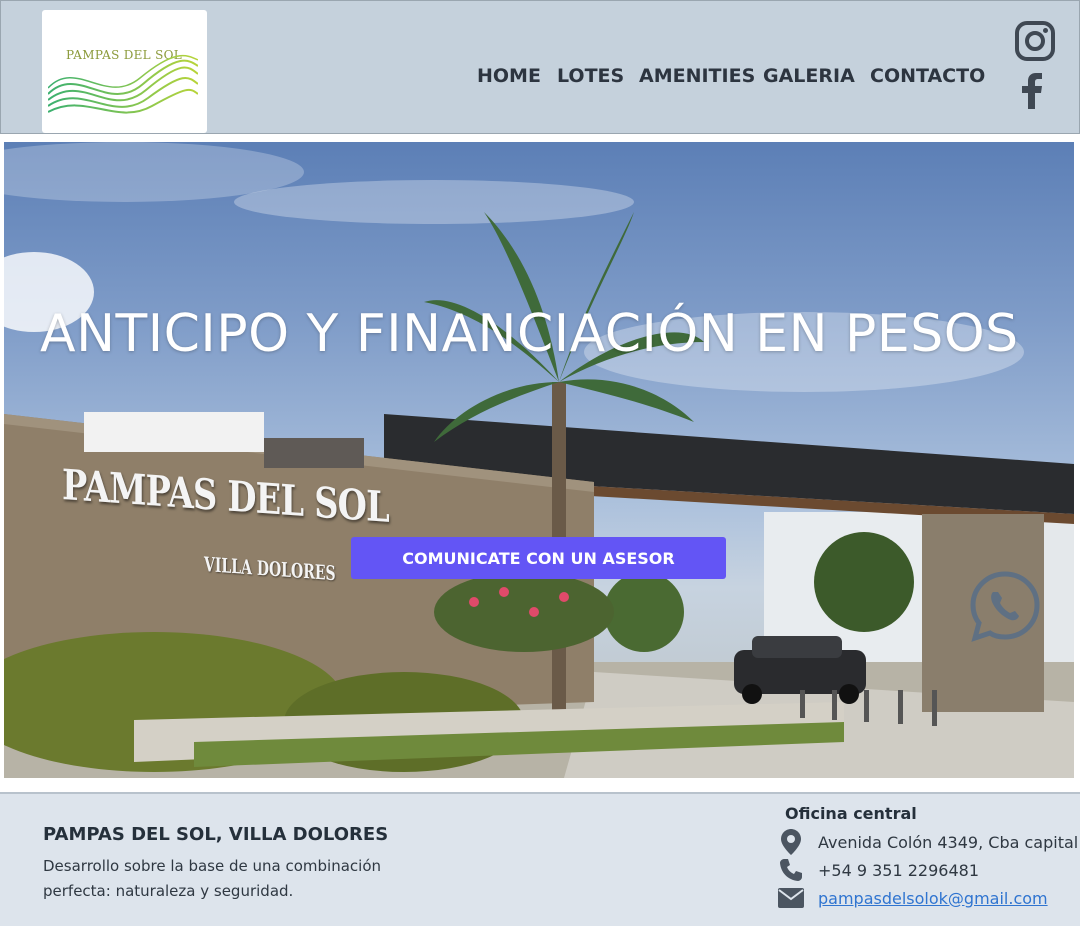  I want to click on contact-advisor-button: COMUNICATE CON UN ASESOR, so click(538, 558).